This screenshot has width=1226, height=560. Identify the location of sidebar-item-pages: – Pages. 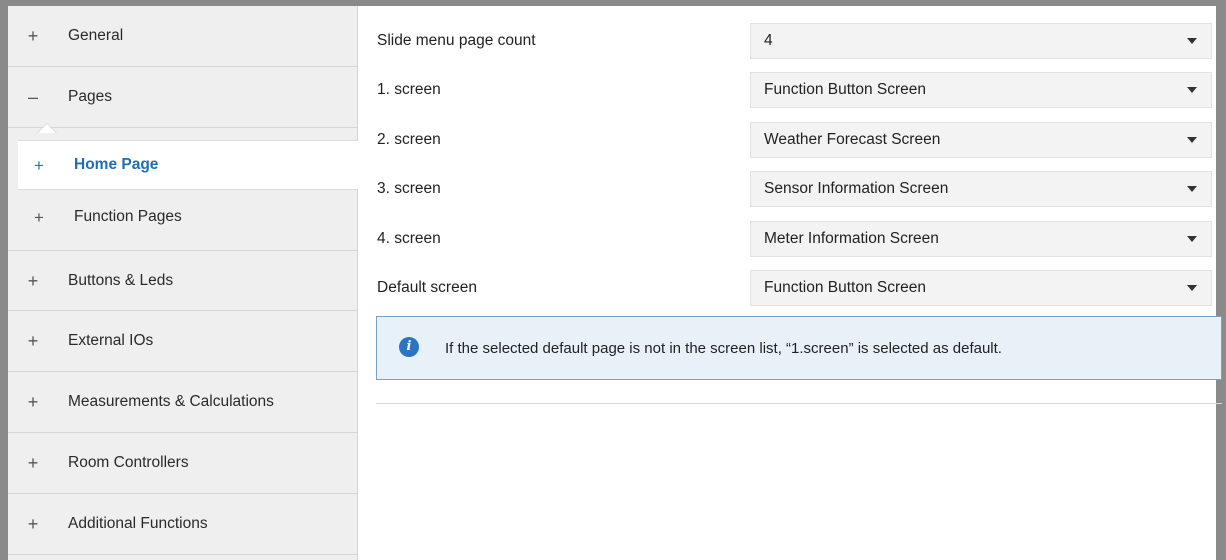
(182, 97).